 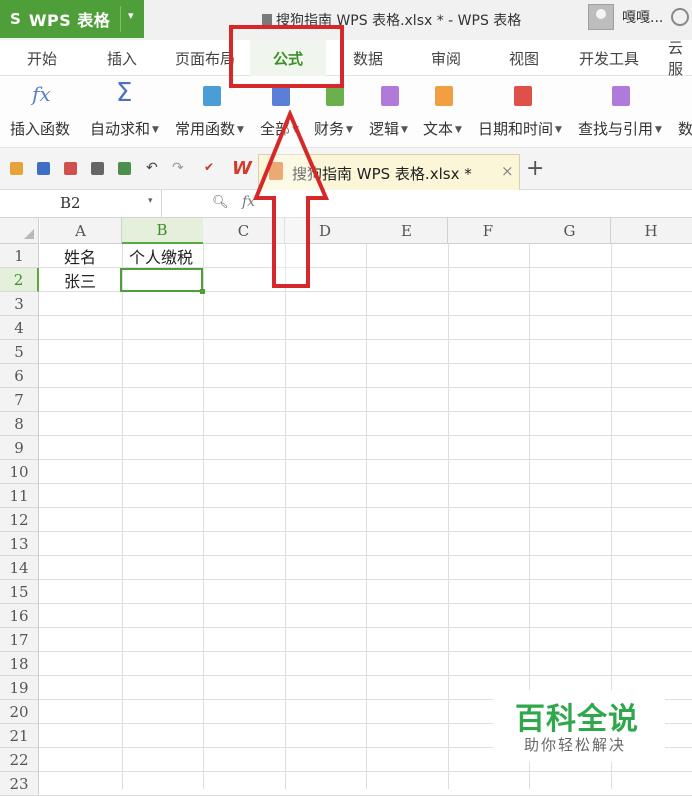 What do you see at coordinates (575, 744) in the screenshot?
I see `watermark-subtitle: 助你轻松解决` at bounding box center [575, 744].